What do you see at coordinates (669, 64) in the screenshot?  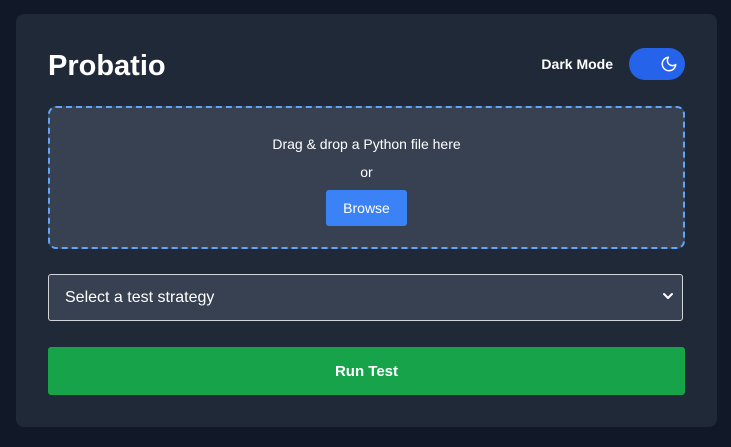 I see `moon-icon` at bounding box center [669, 64].